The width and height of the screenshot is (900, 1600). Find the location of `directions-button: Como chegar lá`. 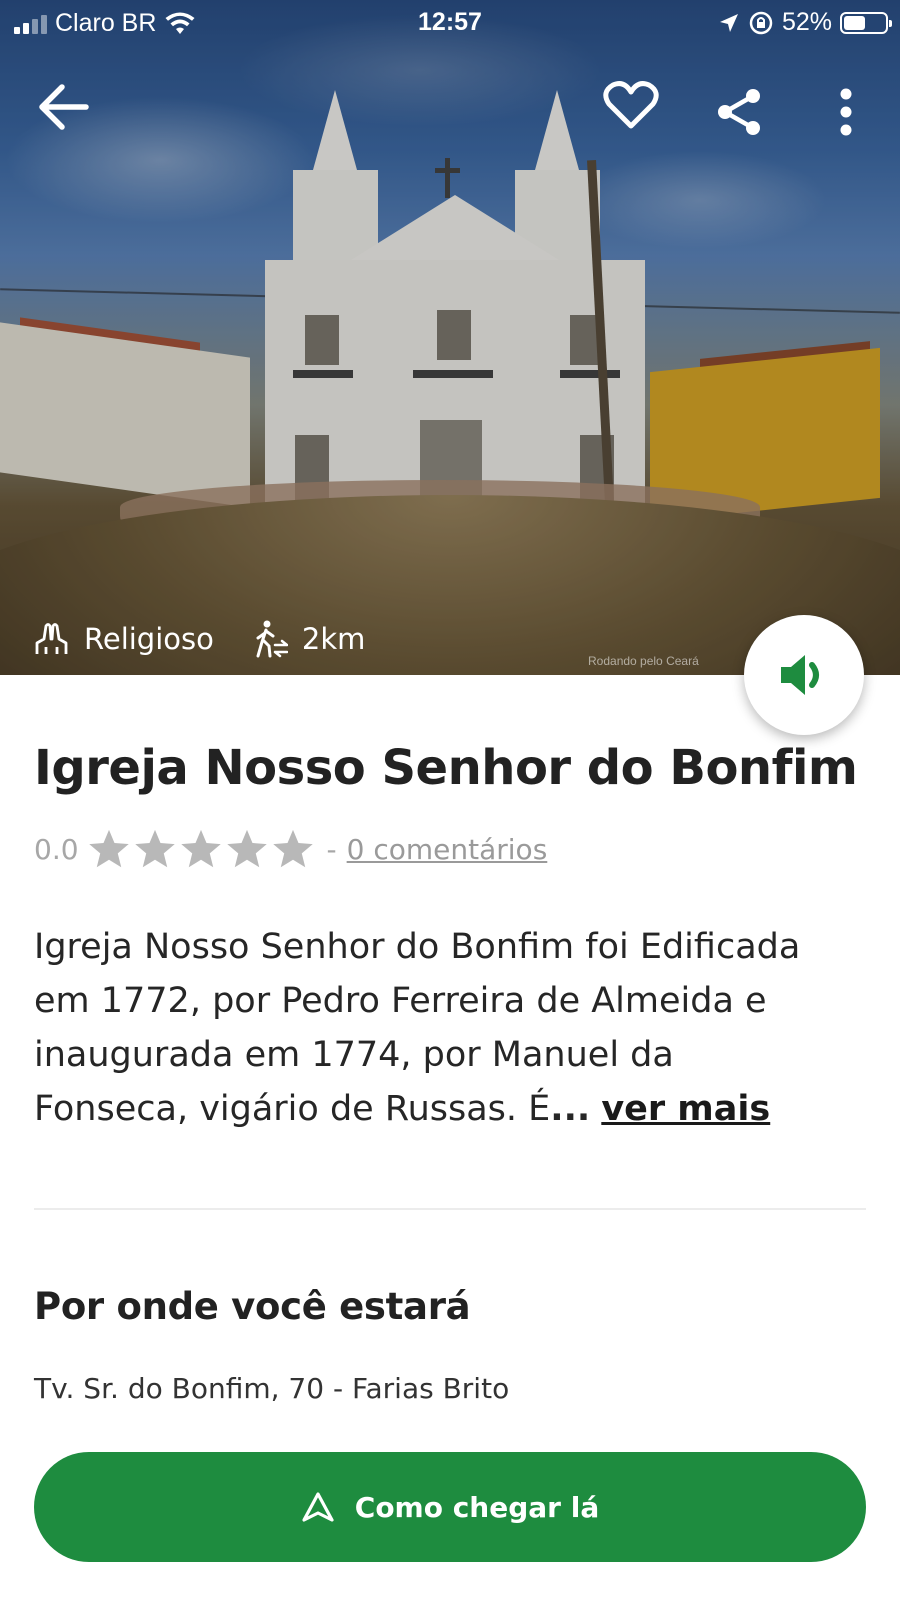

directions-button: Como chegar lá is located at coordinates (450, 1507).